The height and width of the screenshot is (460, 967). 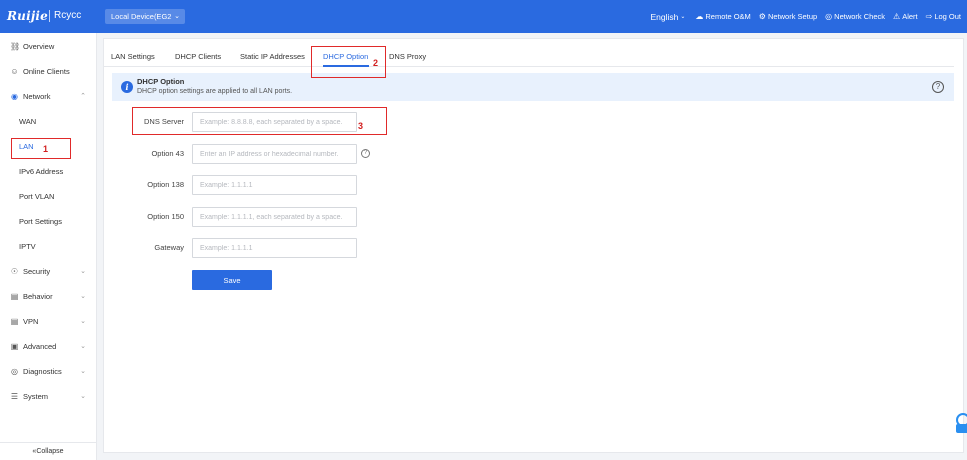 I want to click on language-label: English, so click(x=664, y=16).